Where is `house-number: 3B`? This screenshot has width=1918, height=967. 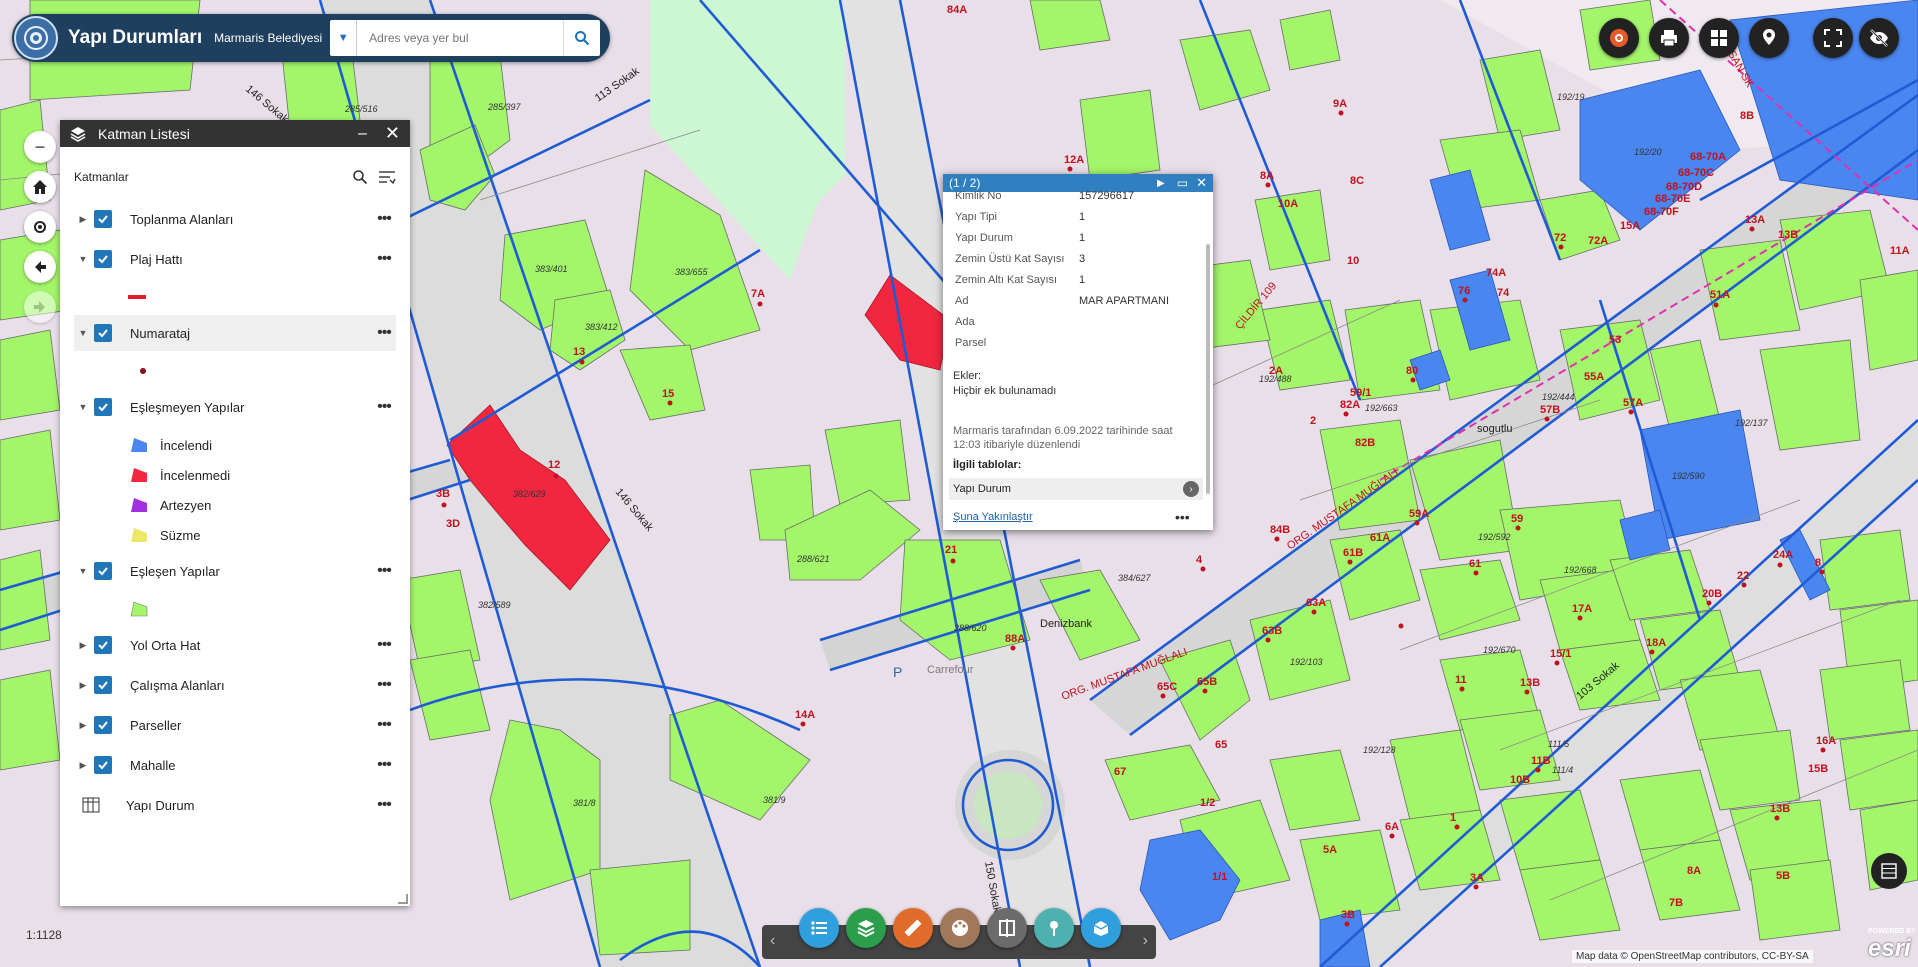 house-number: 3B is located at coordinates (443, 494).